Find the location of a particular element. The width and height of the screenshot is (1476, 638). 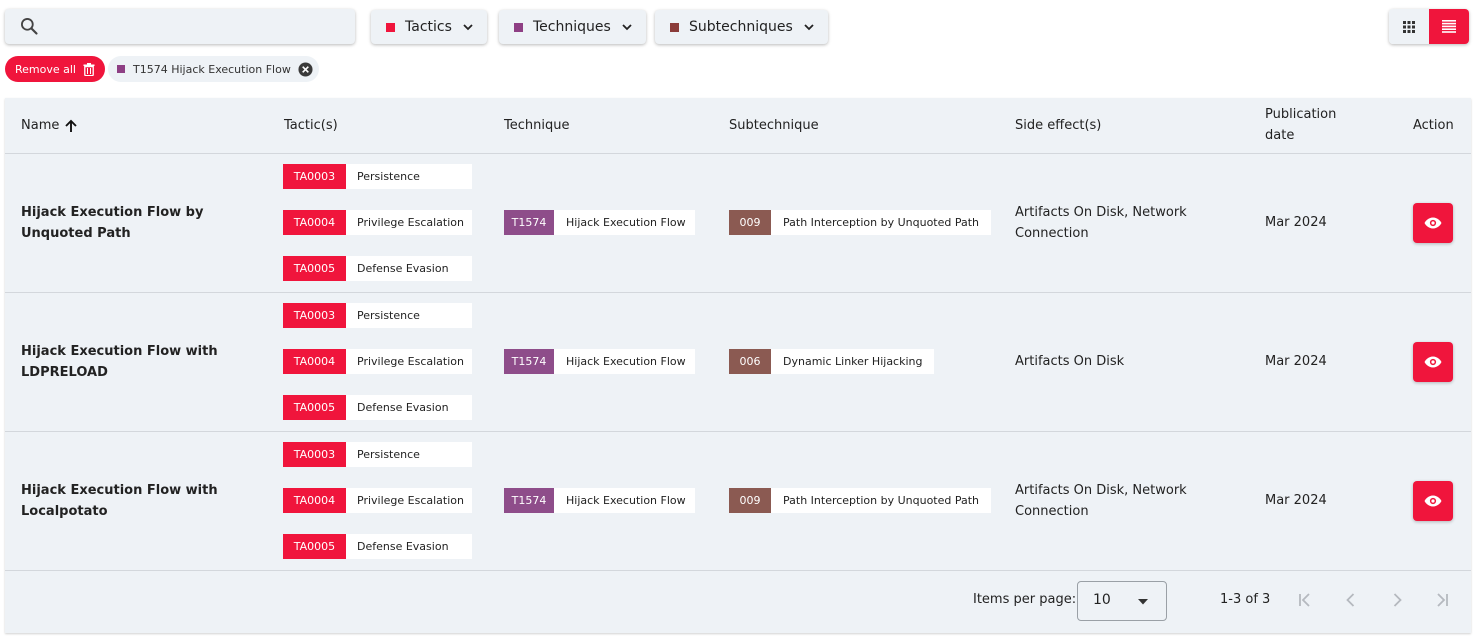

chevron-left-icon is located at coordinates (1351, 600).